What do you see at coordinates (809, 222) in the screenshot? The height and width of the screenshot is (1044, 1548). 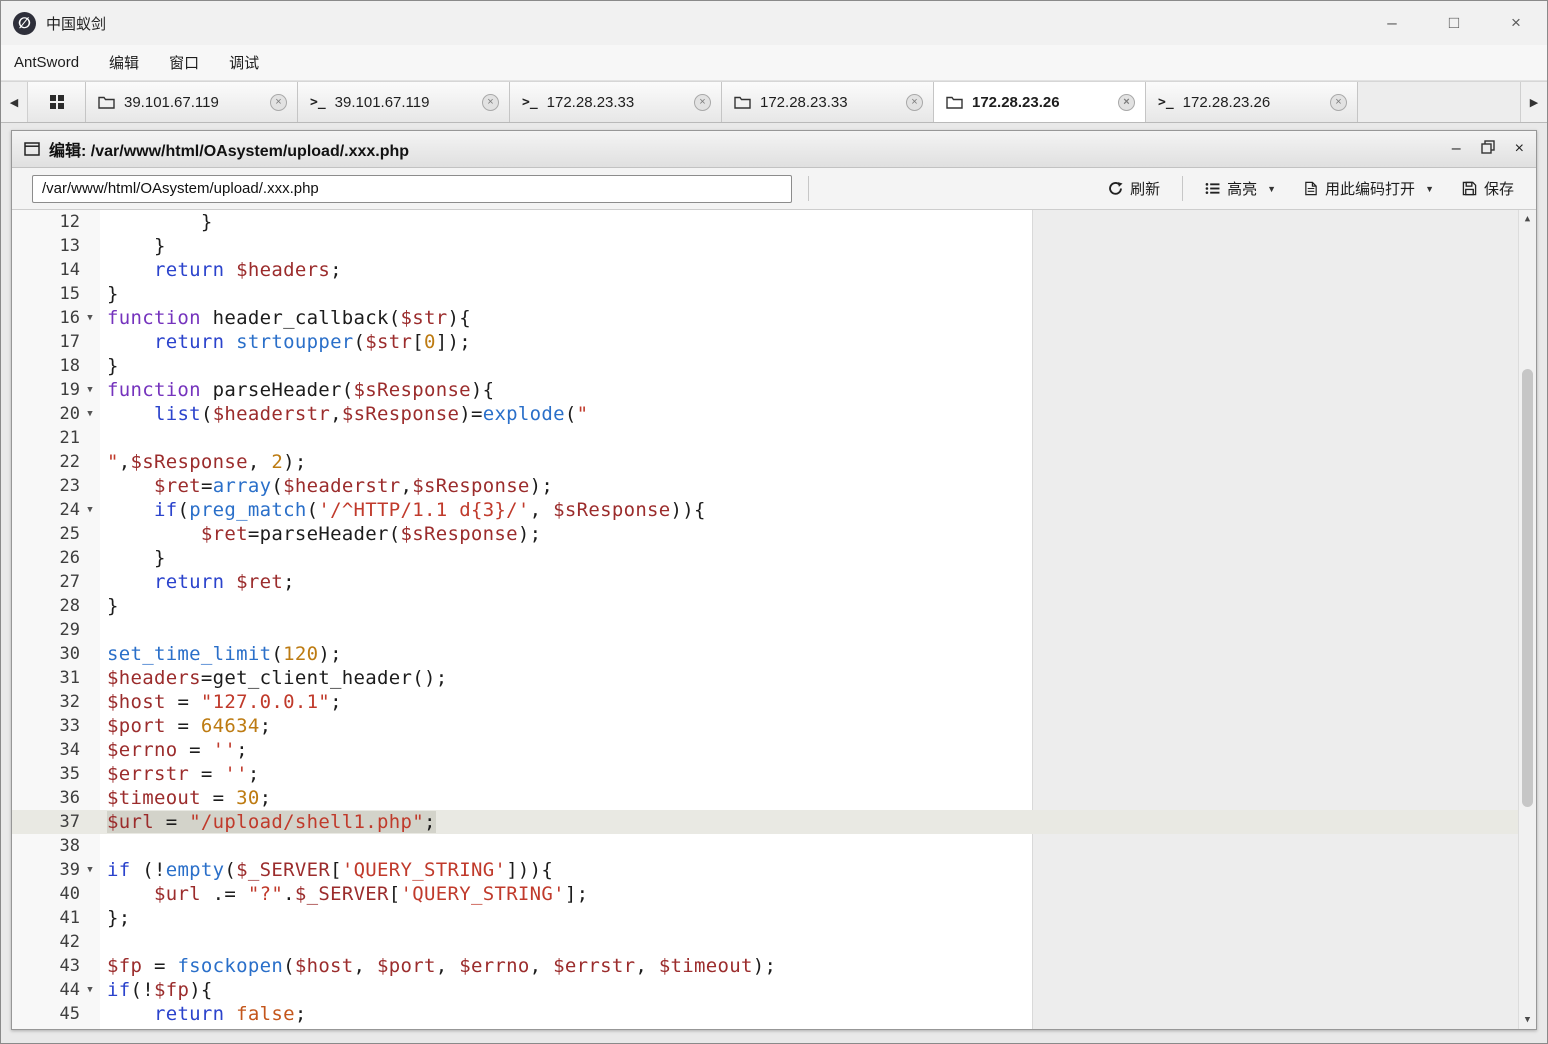 I see `code-line-12: }` at bounding box center [809, 222].